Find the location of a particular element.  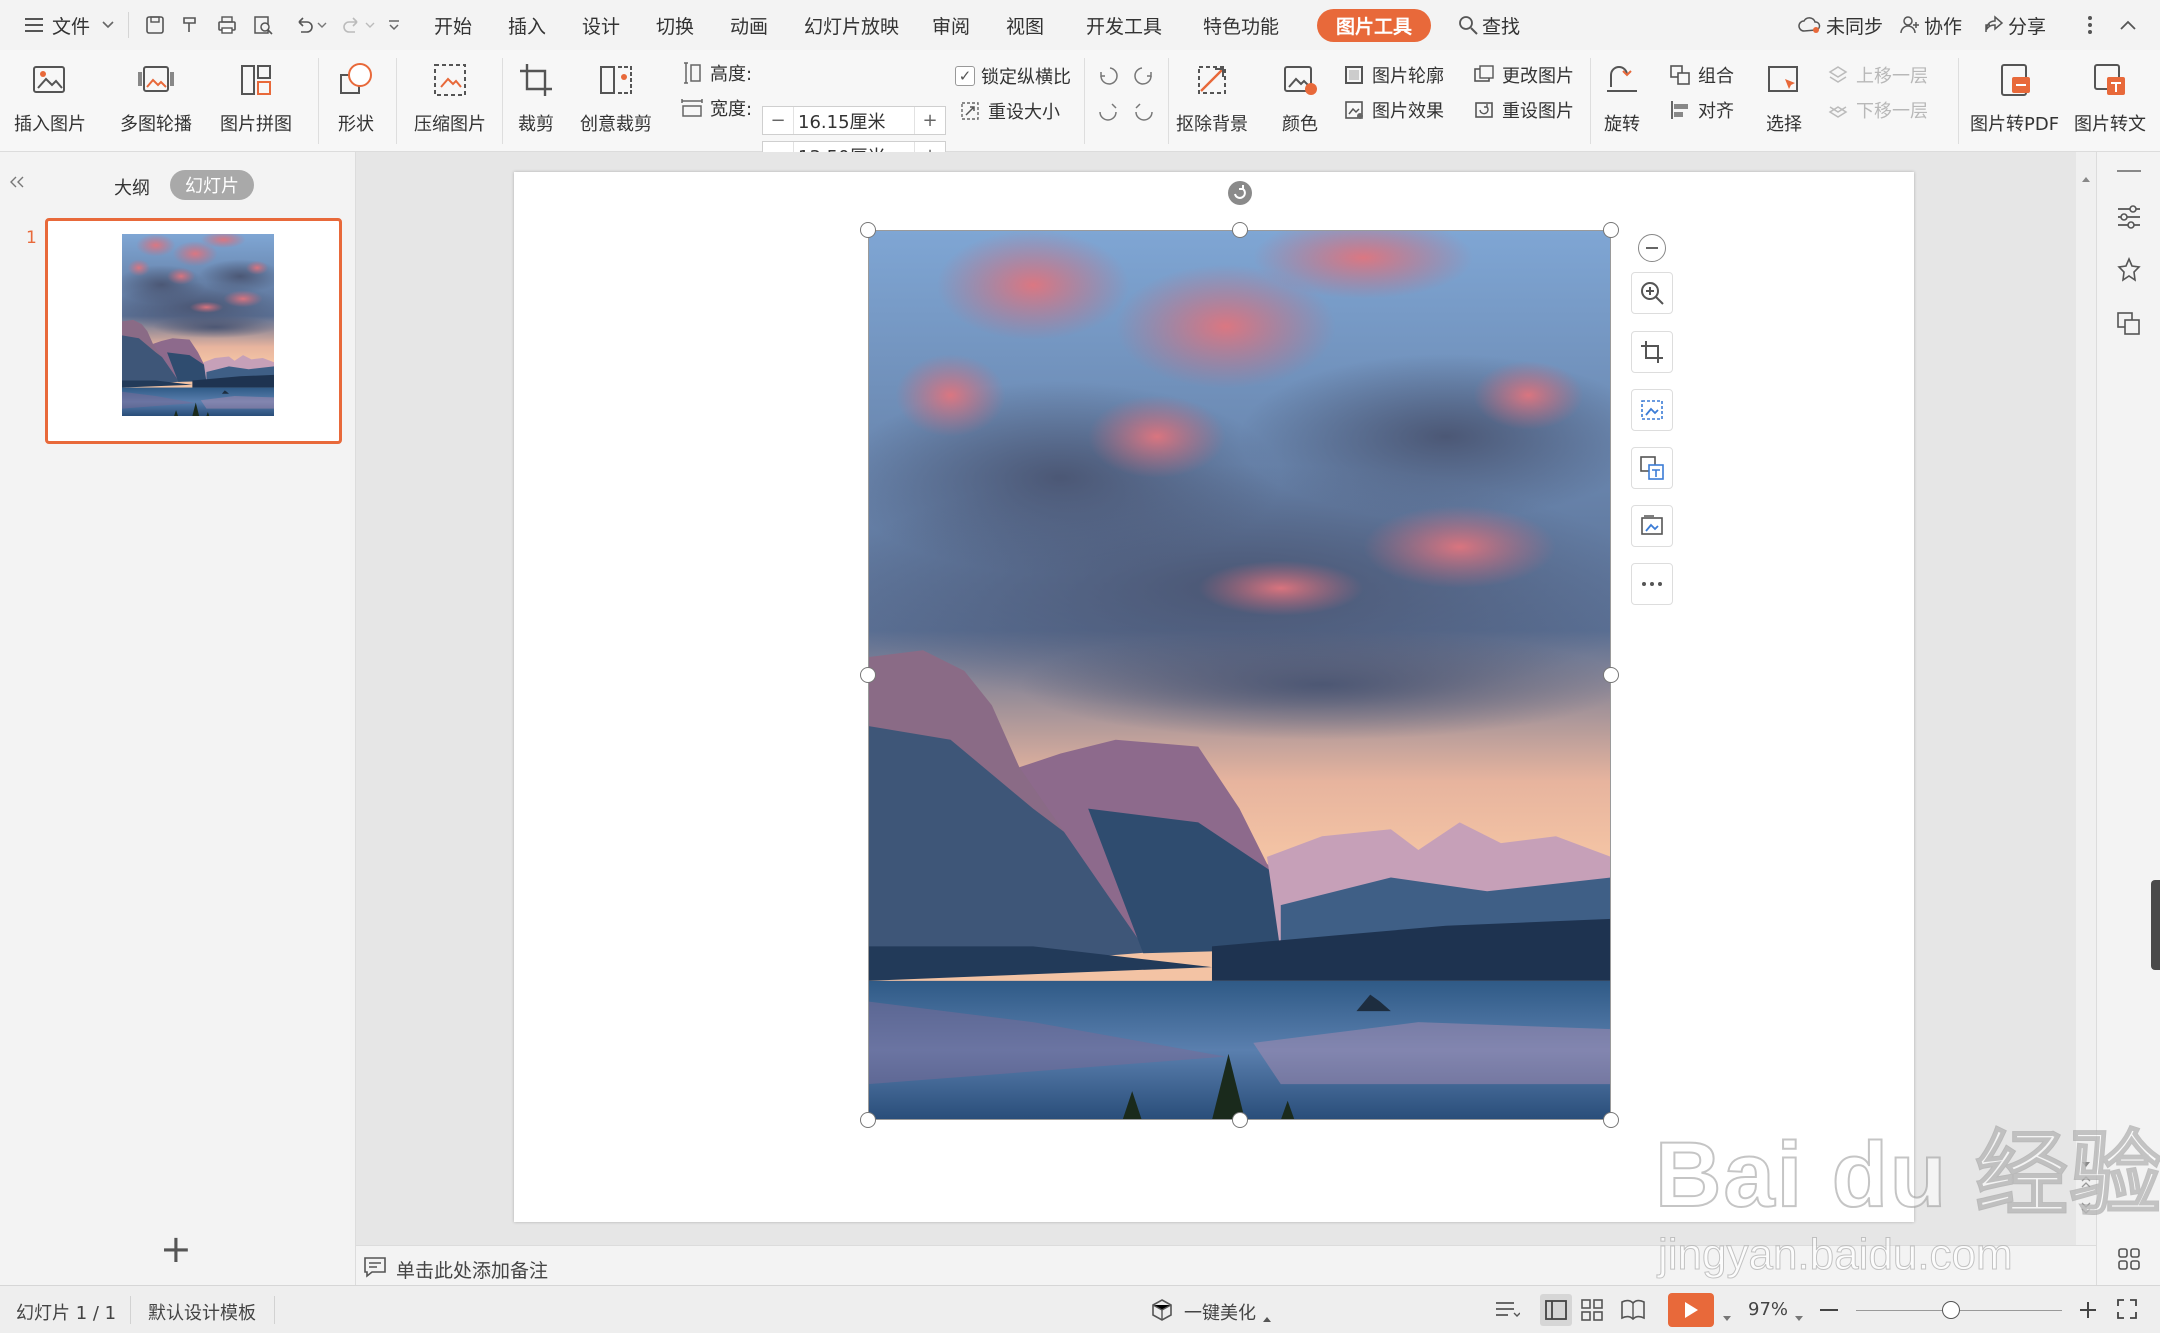

tab-special: 特色功能 is located at coordinates (1241, 25).